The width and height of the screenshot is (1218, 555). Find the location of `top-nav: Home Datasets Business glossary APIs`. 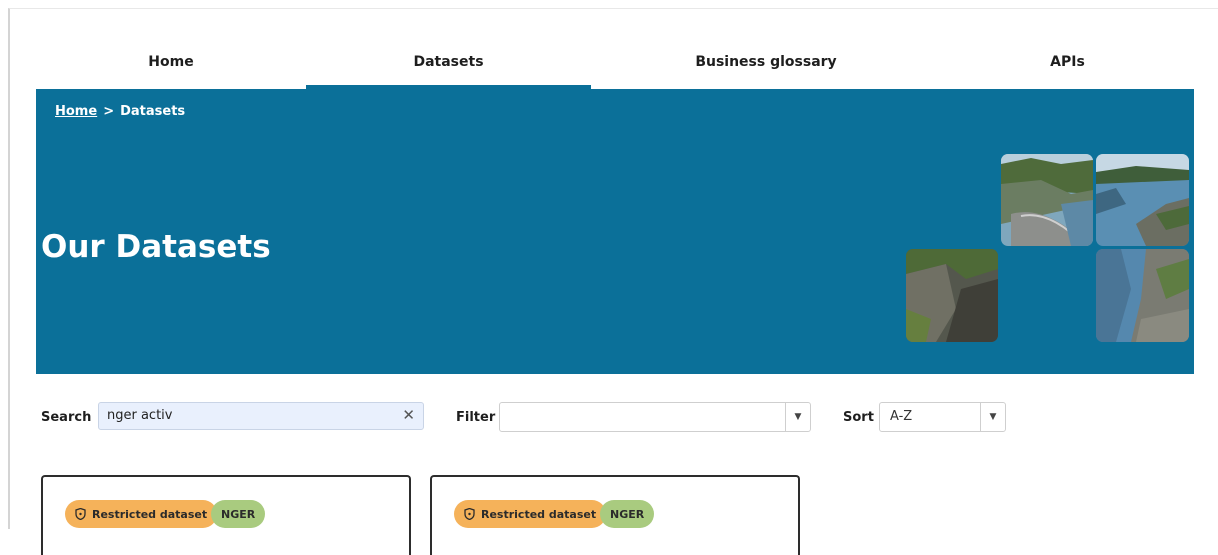

top-nav: Home Datasets Business glossary APIs is located at coordinates (615, 63).